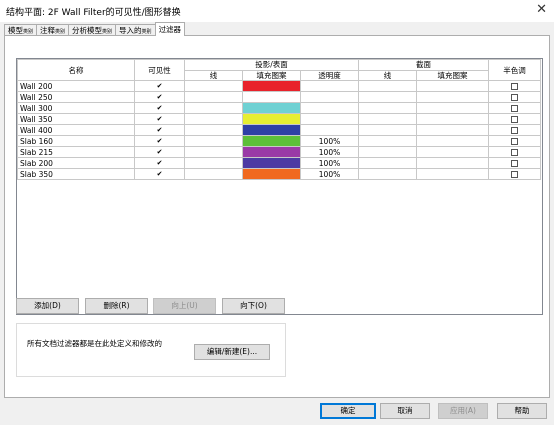 This screenshot has height=425, width=554. Describe the element at coordinates (522, 411) in the screenshot. I see `help-button: 帮助` at that location.